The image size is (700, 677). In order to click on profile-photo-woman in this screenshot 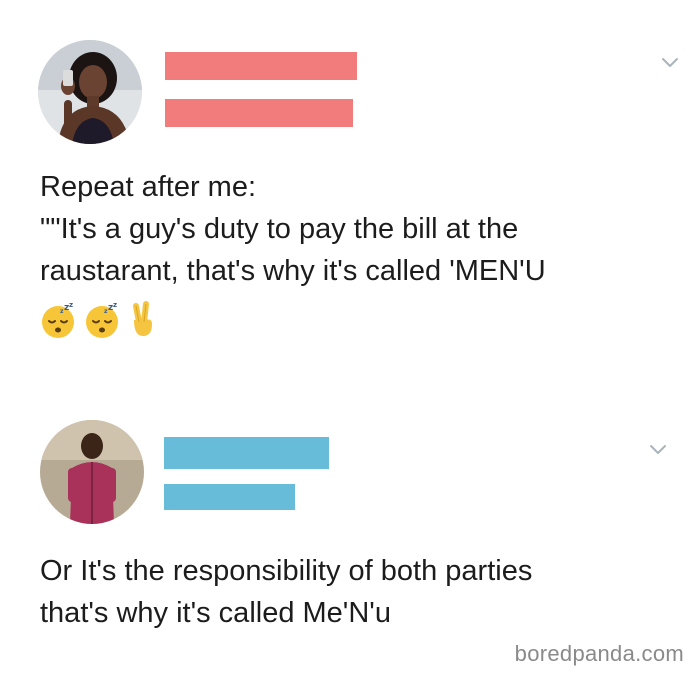, I will do `click(90, 92)`.